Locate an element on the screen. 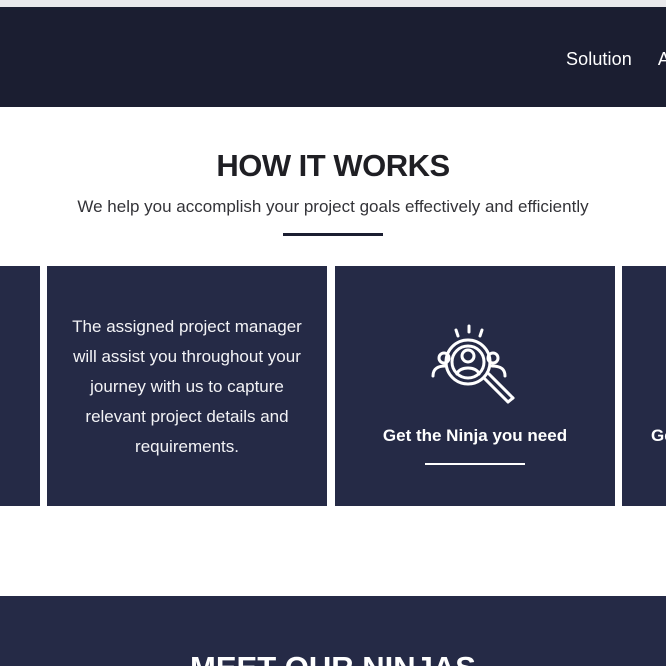 This screenshot has width=666, height=666. browser-top-strip is located at coordinates (333, 3).